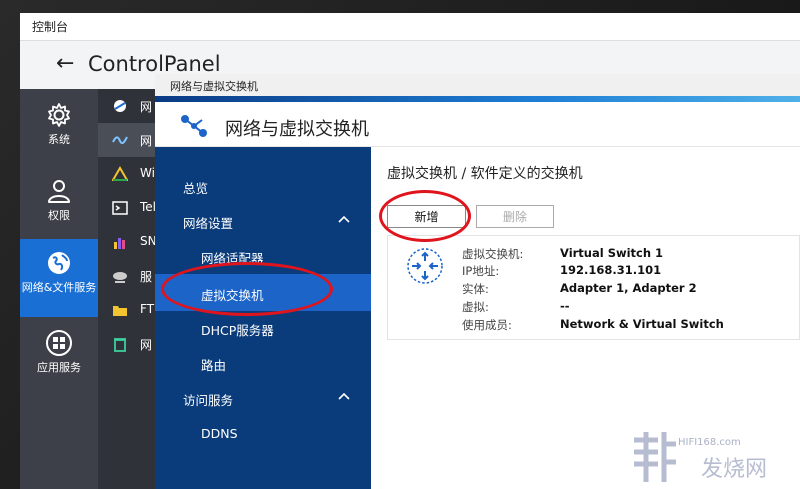  I want to click on switch-ip-value: 192.168.31.101, so click(611, 270).